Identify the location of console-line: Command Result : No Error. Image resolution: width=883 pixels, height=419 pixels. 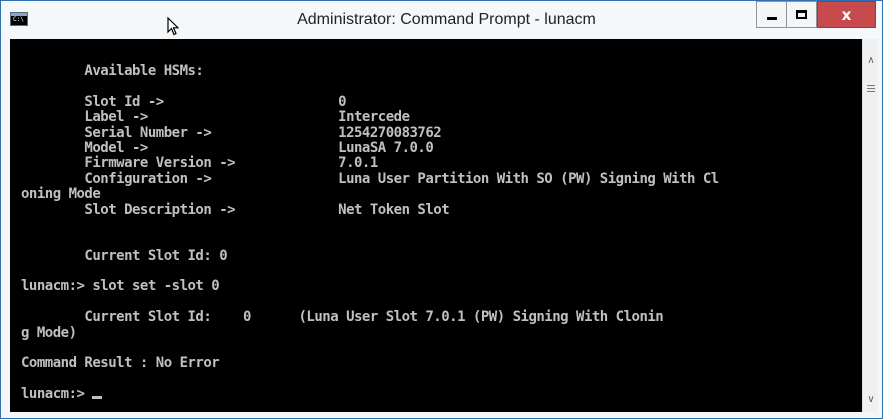
(120, 363).